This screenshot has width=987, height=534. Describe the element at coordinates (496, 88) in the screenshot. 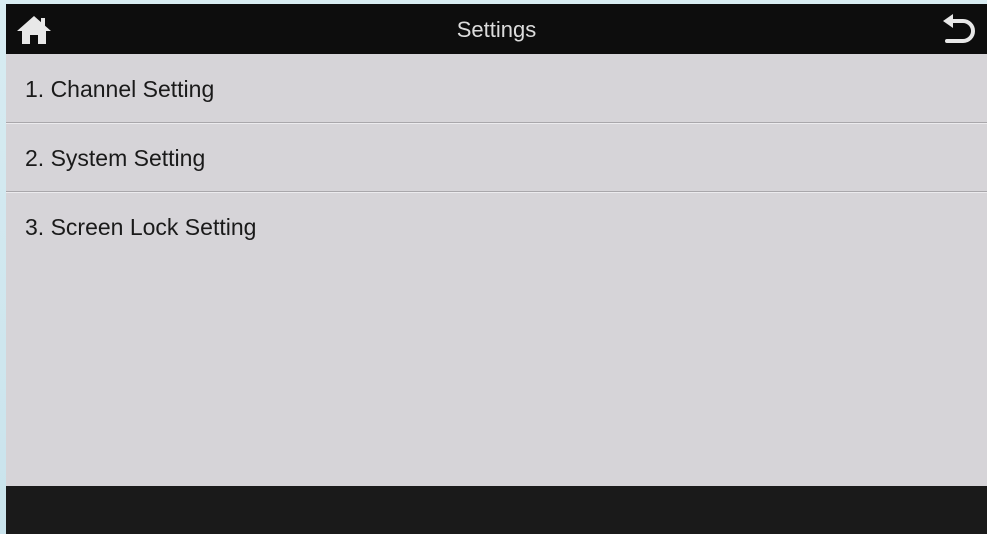

I see `menu-item-channel-setting: 1. Channel Setting` at that location.